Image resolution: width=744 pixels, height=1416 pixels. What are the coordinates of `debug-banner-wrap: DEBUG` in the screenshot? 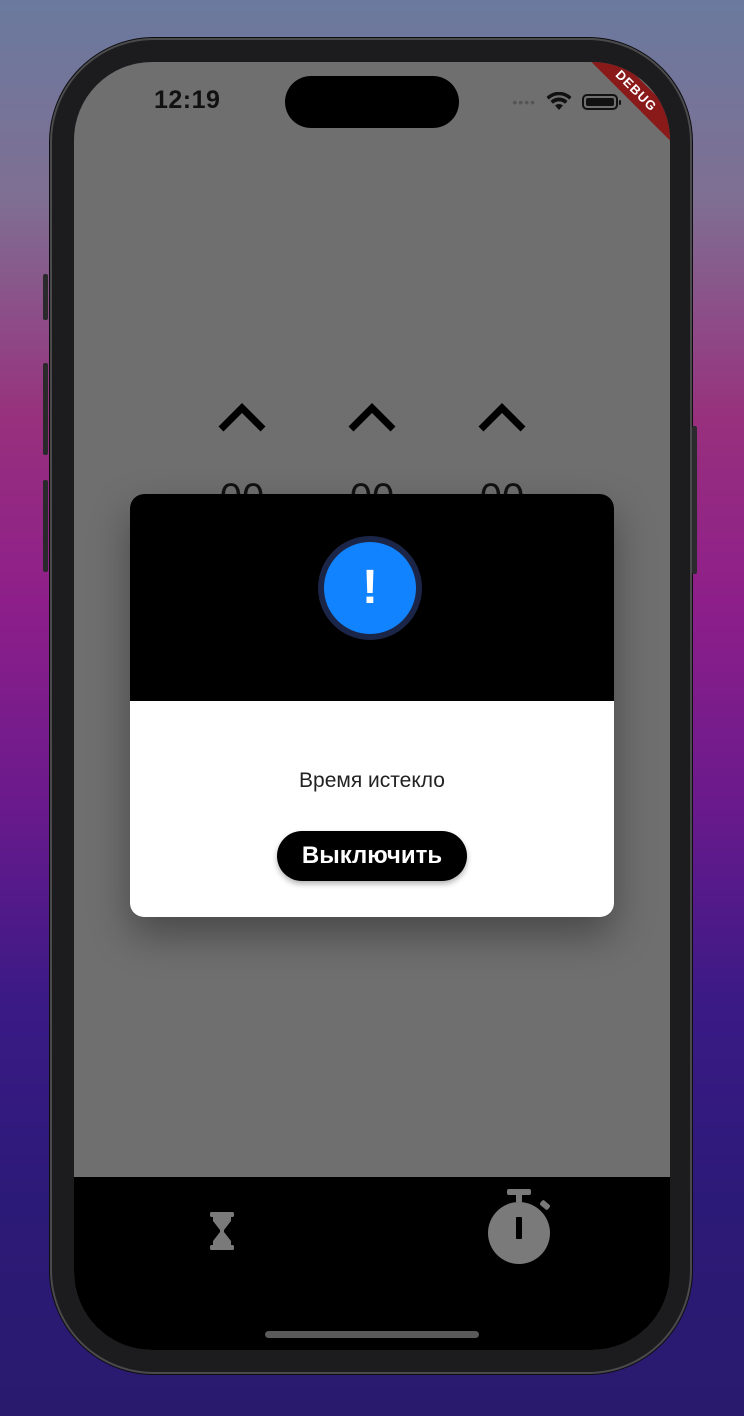 It's located at (625, 107).